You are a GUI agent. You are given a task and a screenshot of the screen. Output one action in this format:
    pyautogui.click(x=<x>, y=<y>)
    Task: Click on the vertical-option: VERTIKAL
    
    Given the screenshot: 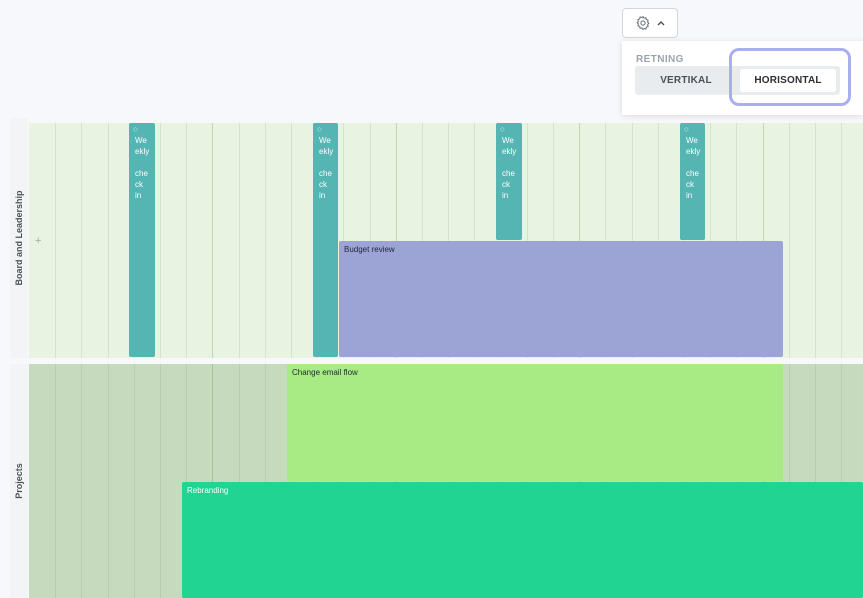 What is the action you would take?
    pyautogui.click(x=686, y=80)
    